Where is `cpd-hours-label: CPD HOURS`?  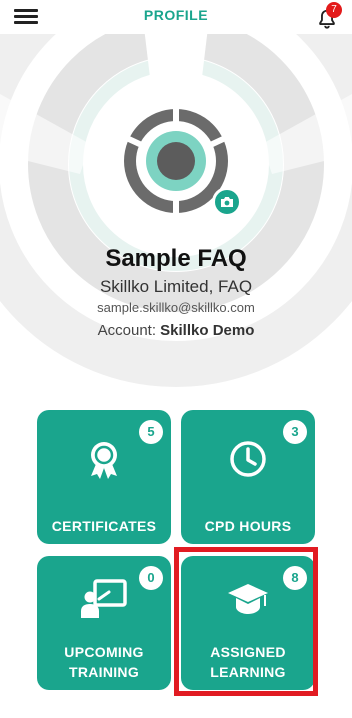 cpd-hours-label: CPD HOURS is located at coordinates (248, 526).